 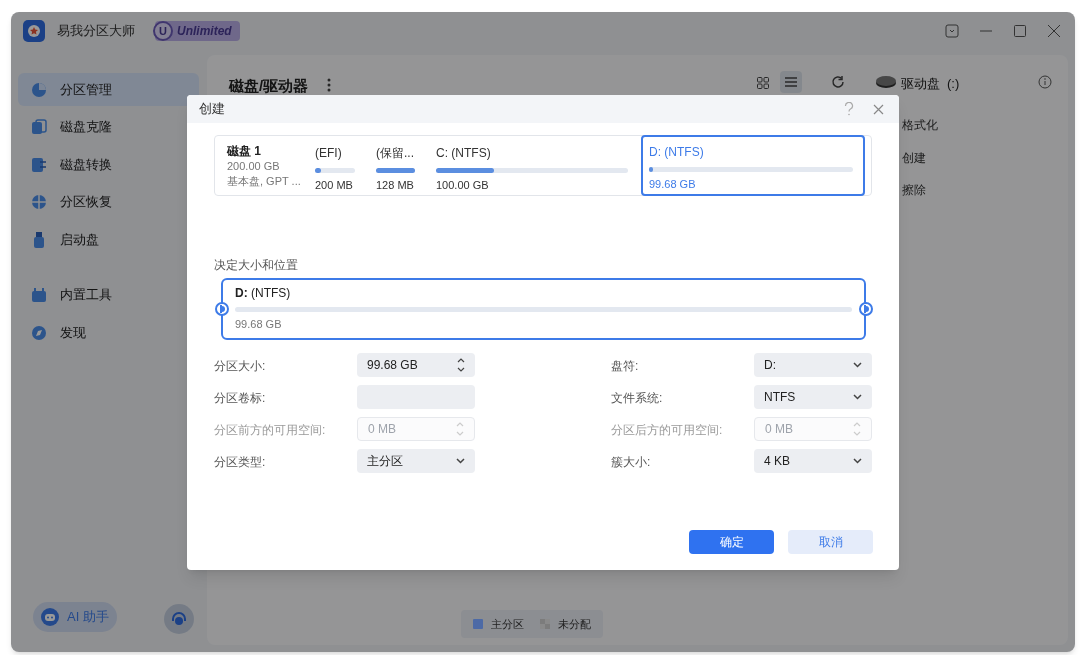 I want to click on sidebar-item: 分区管理, so click(x=108, y=89).